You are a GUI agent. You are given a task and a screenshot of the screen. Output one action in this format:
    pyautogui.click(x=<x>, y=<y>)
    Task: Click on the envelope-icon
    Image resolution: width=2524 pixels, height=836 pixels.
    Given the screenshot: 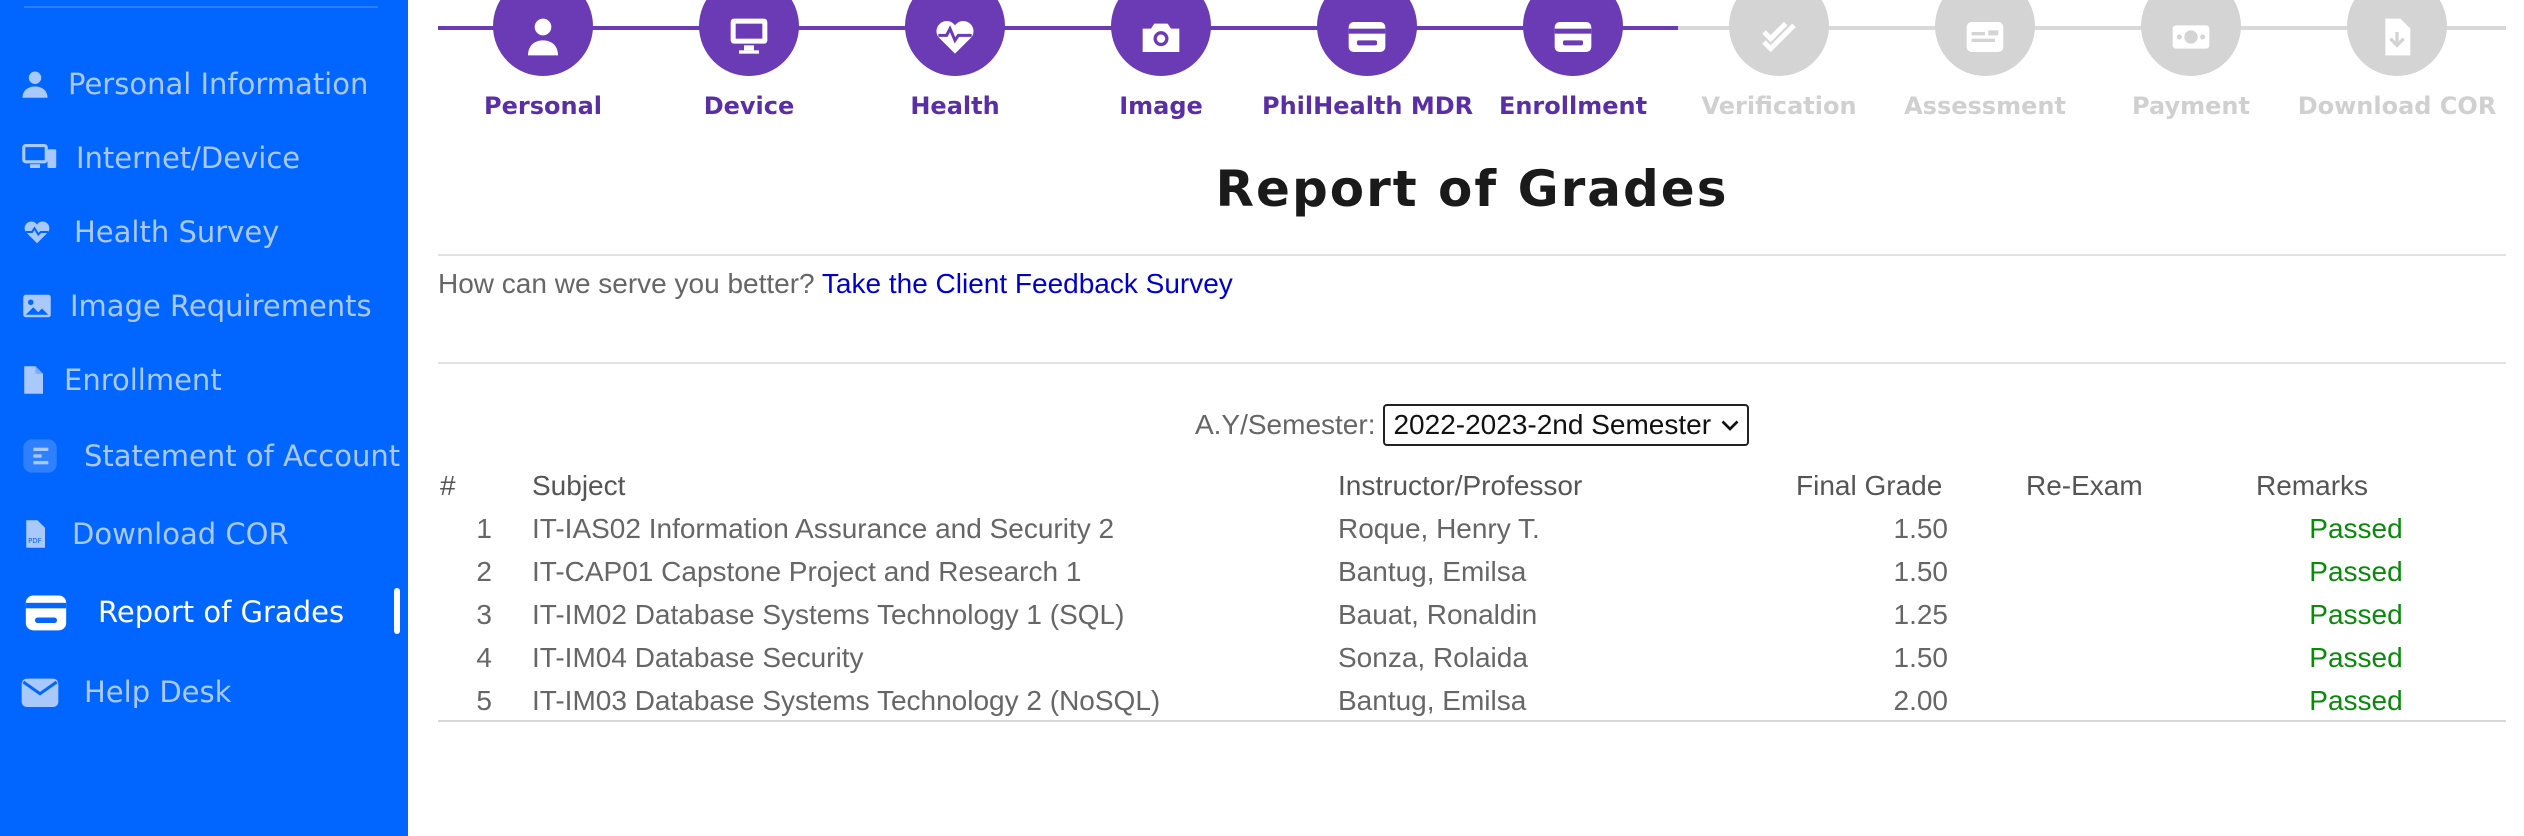 What is the action you would take?
    pyautogui.click(x=40, y=692)
    